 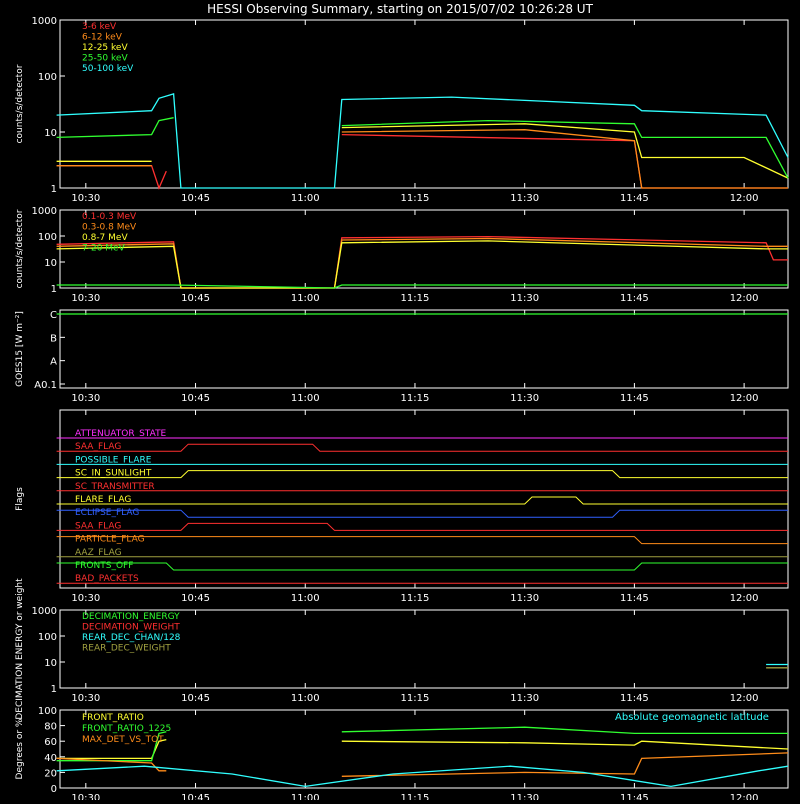 What do you see at coordinates (104, 249) in the screenshot?
I see `legend-label: 7-20 MeV` at bounding box center [104, 249].